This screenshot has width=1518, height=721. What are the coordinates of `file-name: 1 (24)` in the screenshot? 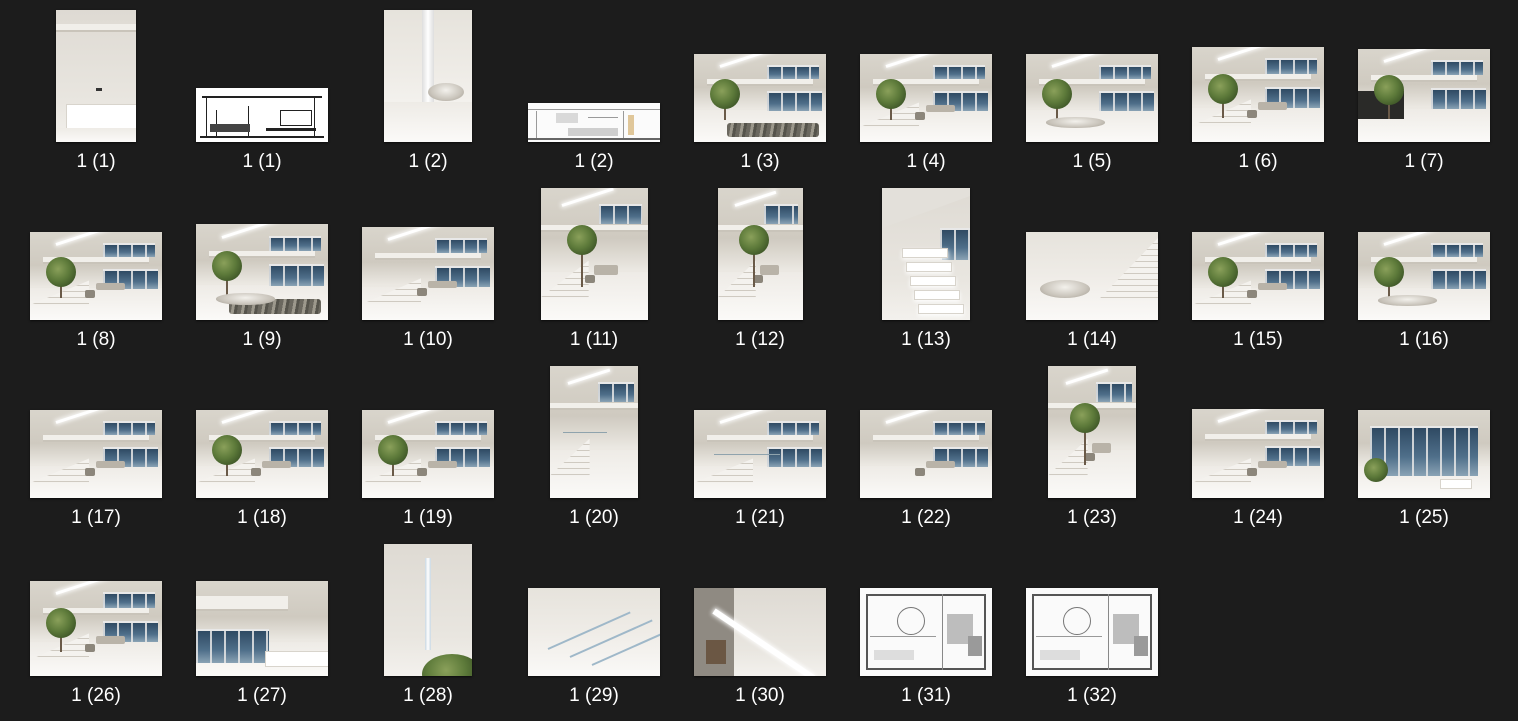 It's located at (1258, 518).